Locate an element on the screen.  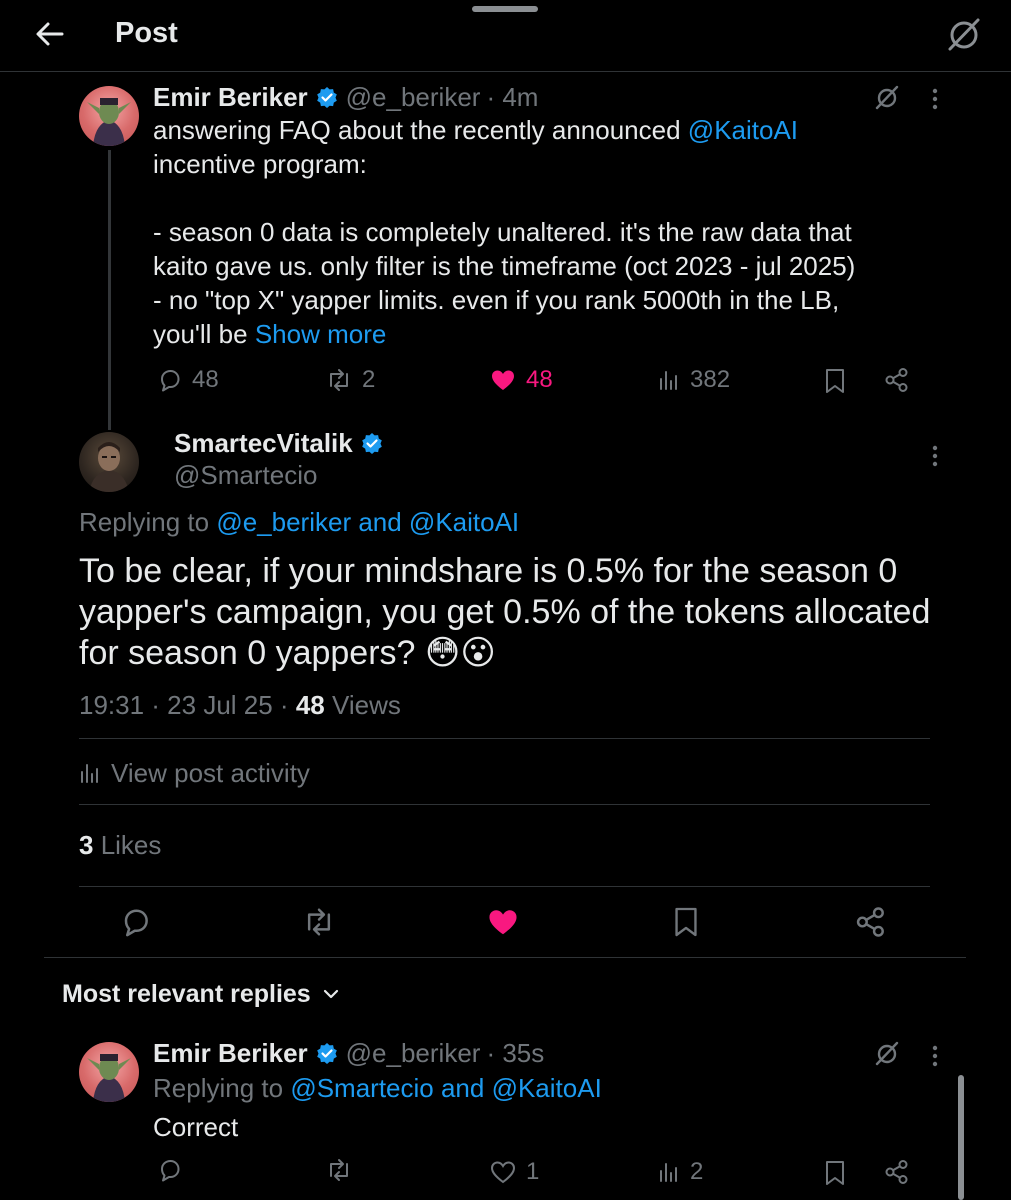
replies-sort-dropdown: Most relevant replies is located at coordinates (201, 994).